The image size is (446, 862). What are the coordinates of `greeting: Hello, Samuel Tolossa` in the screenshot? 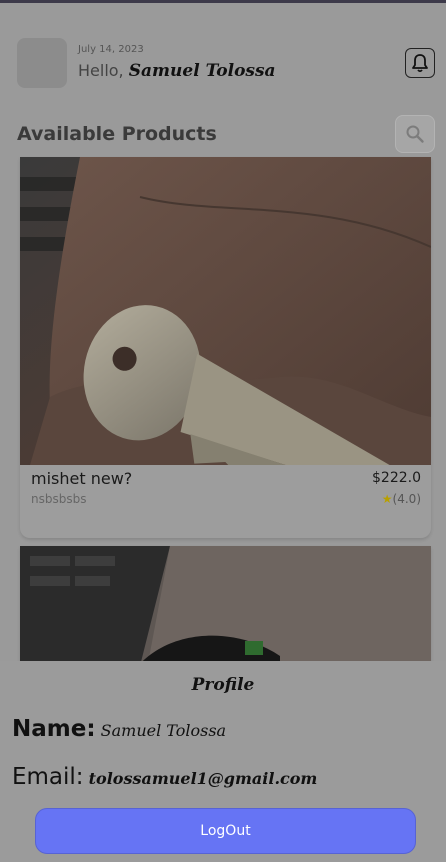 It's located at (177, 71).